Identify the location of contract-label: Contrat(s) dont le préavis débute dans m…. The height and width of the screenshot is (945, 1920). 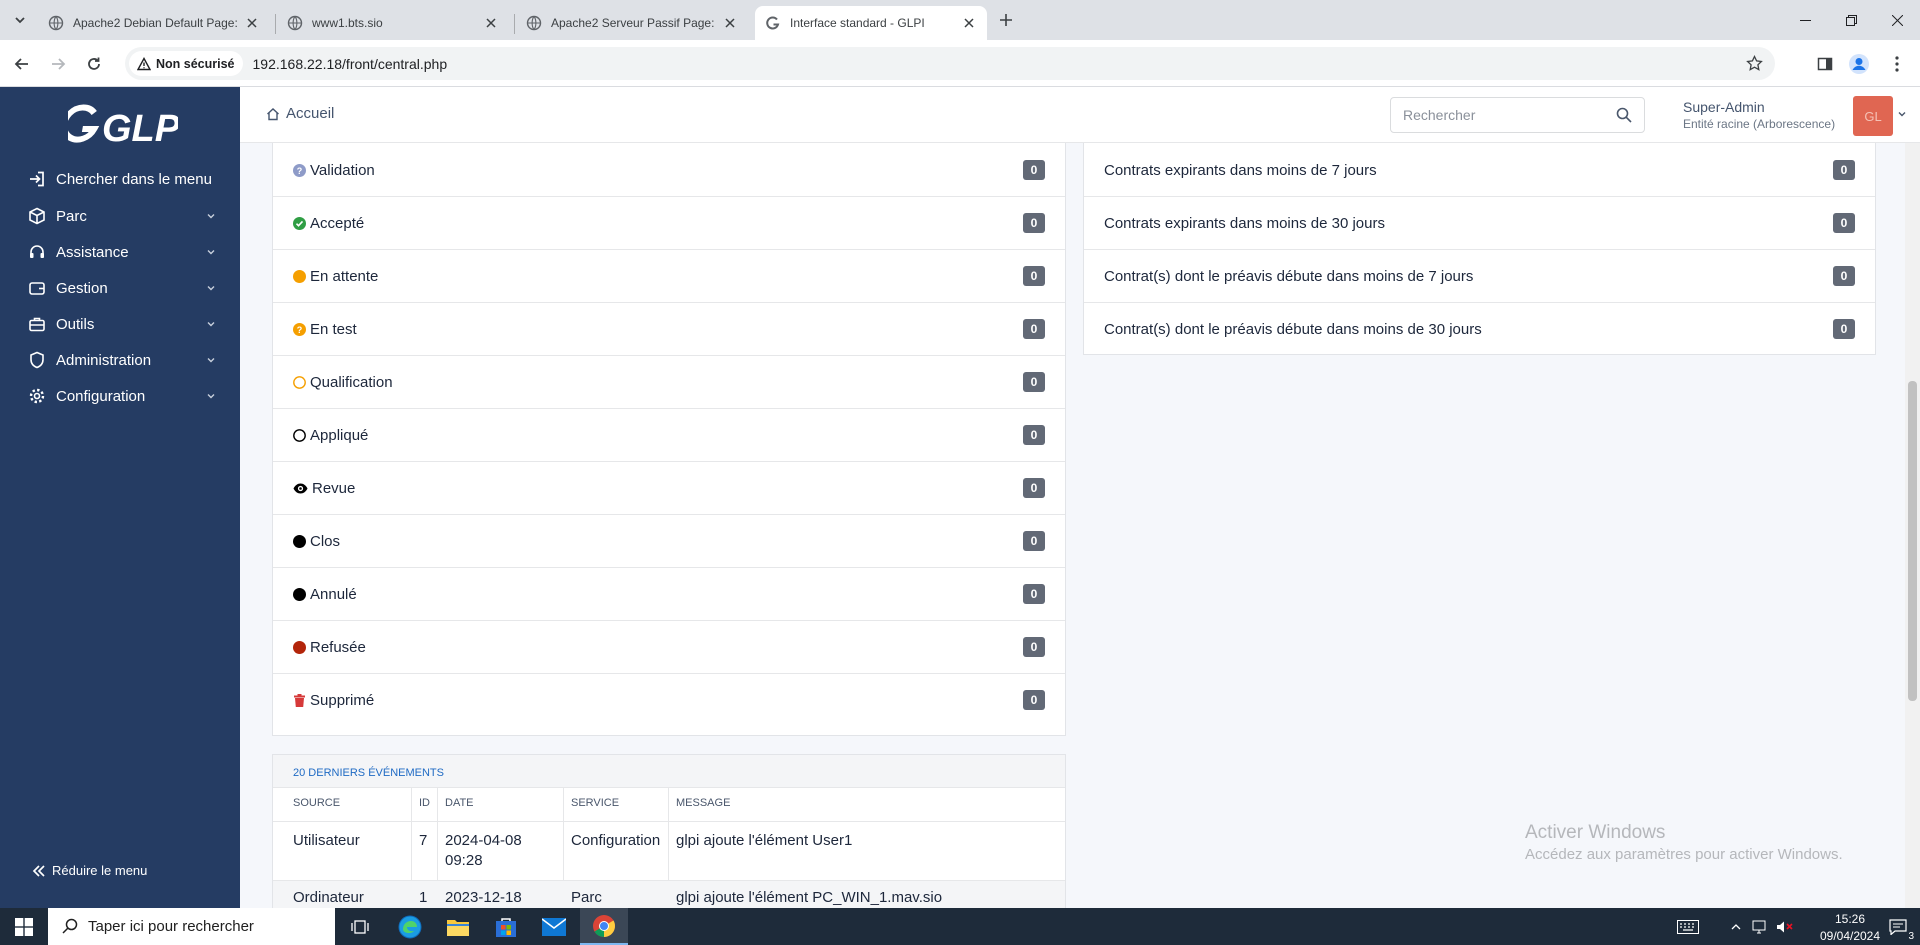
(1289, 276).